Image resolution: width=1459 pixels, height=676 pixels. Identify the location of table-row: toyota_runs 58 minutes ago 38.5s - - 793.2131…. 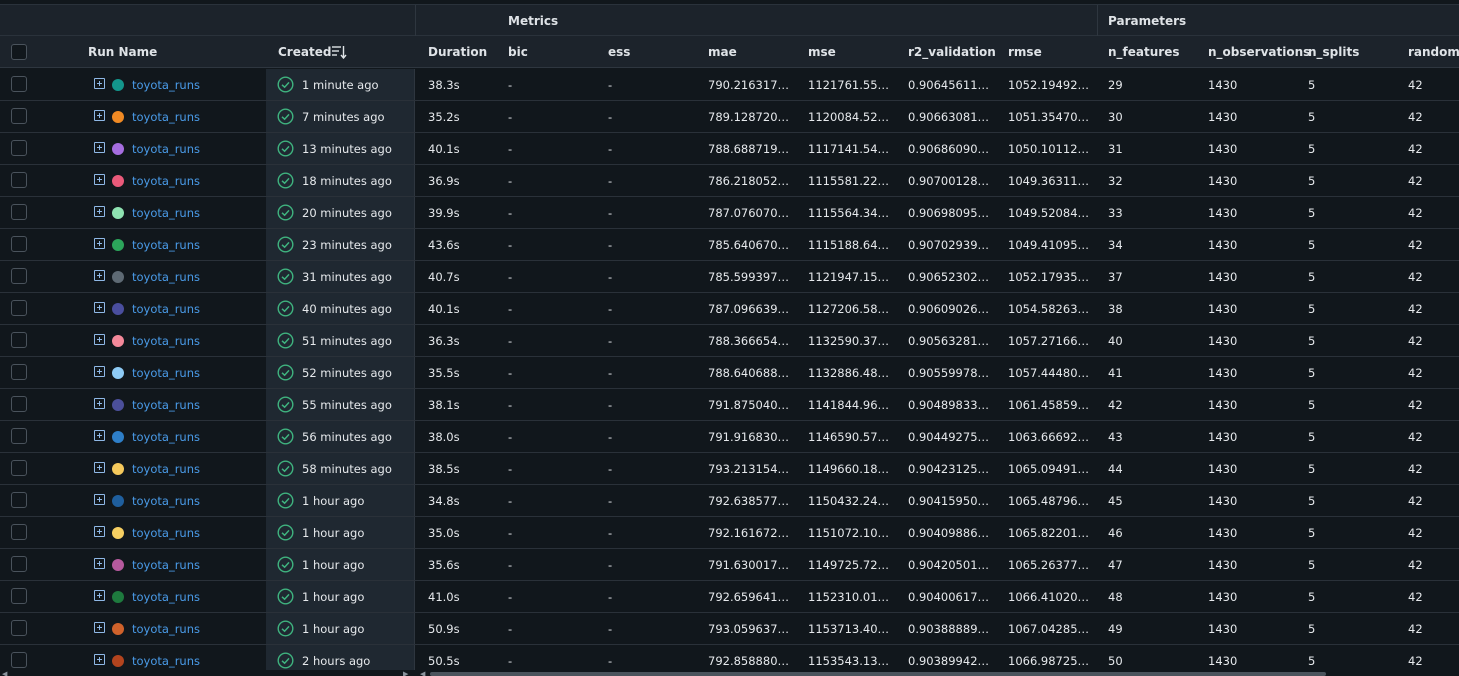
(729, 469).